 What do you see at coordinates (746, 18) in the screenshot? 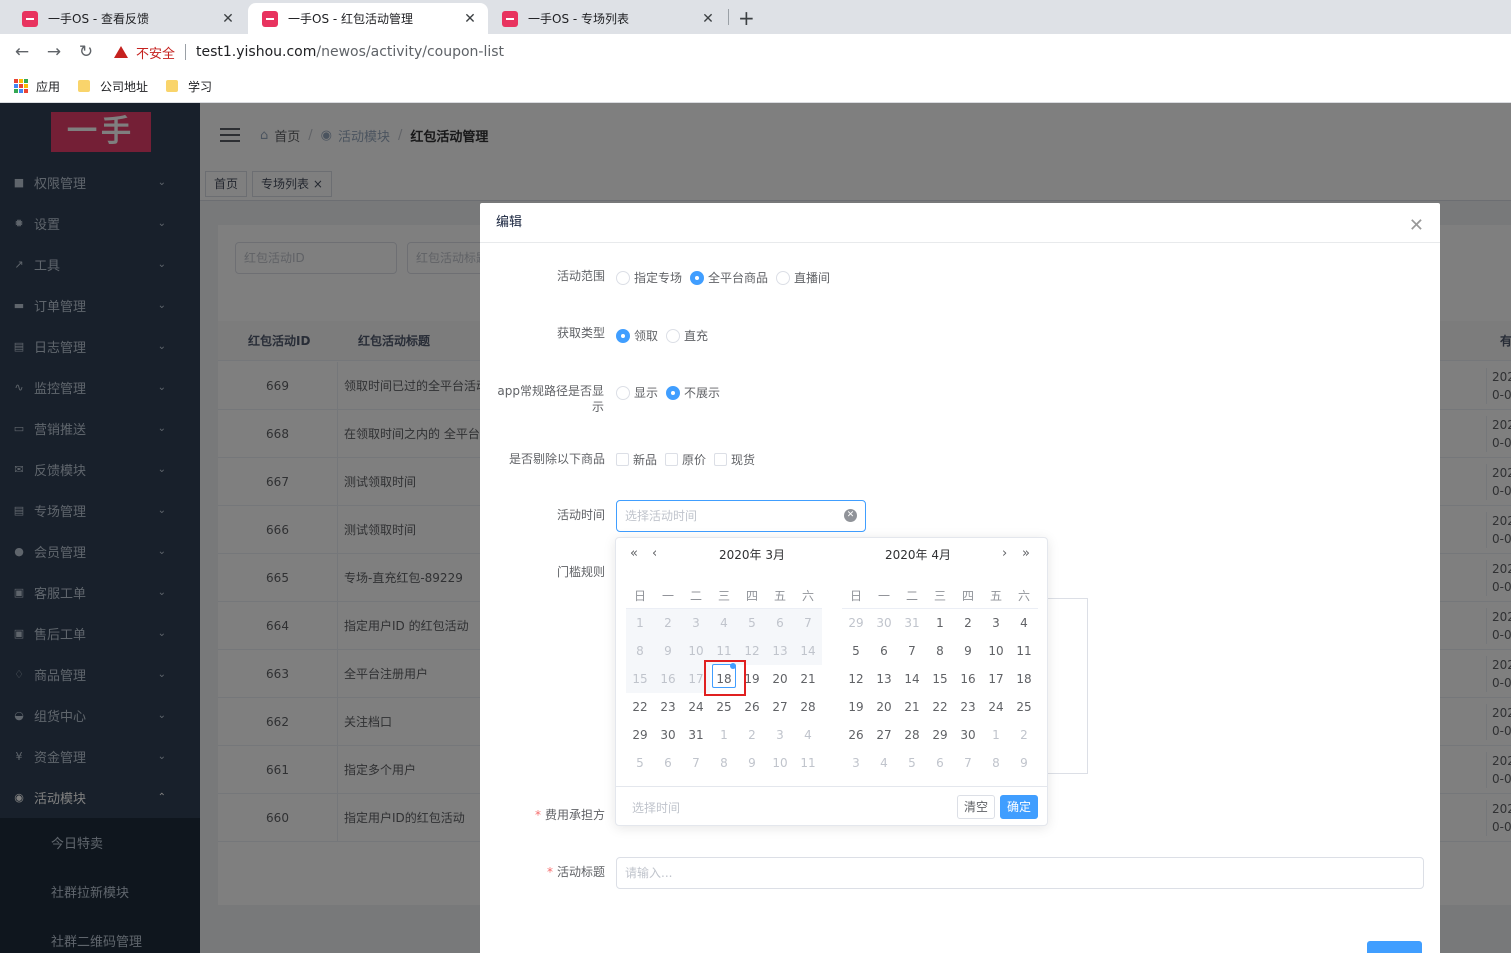
I see `new-tab-icon: +` at bounding box center [746, 18].